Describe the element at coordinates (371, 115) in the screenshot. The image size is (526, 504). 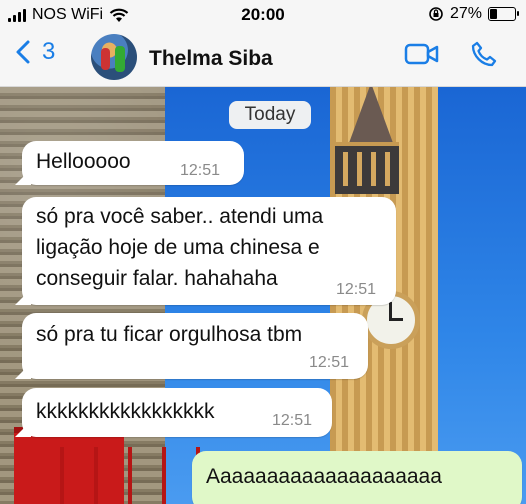
I see `wallpaper-spire` at that location.